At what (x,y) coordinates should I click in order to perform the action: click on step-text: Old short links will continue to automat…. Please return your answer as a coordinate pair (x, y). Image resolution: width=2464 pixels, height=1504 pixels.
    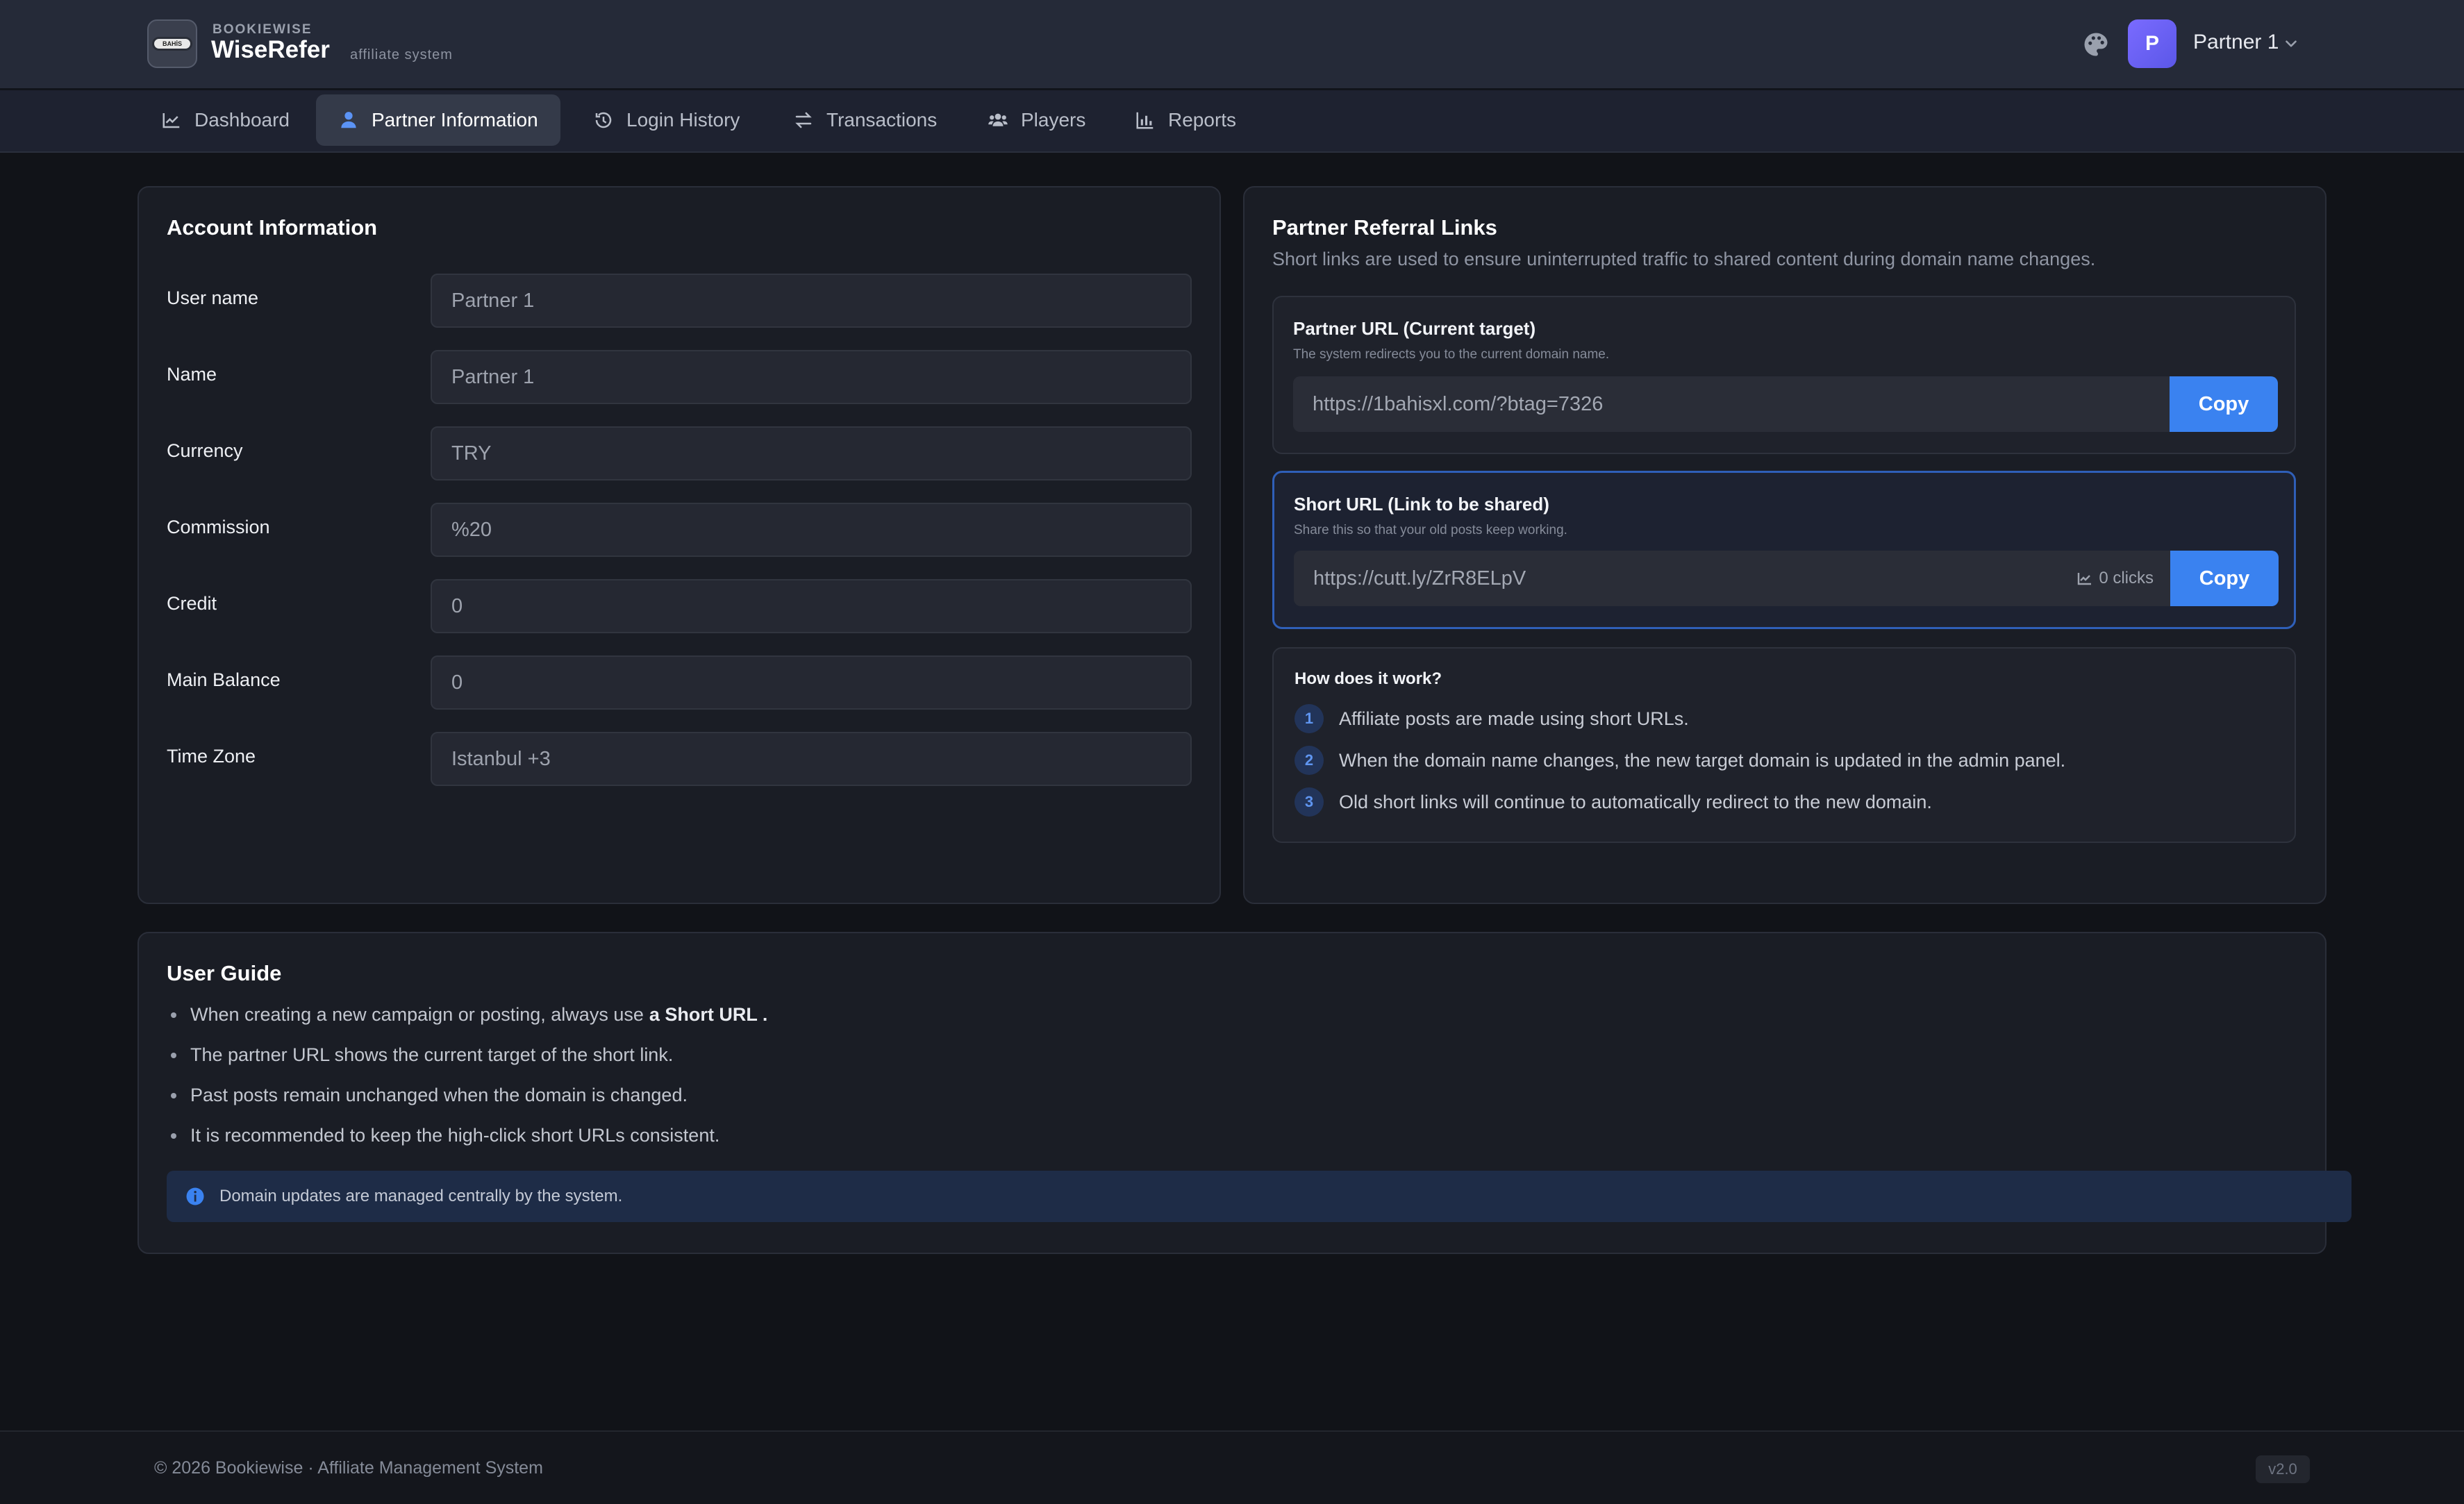
    Looking at the image, I should click on (1635, 801).